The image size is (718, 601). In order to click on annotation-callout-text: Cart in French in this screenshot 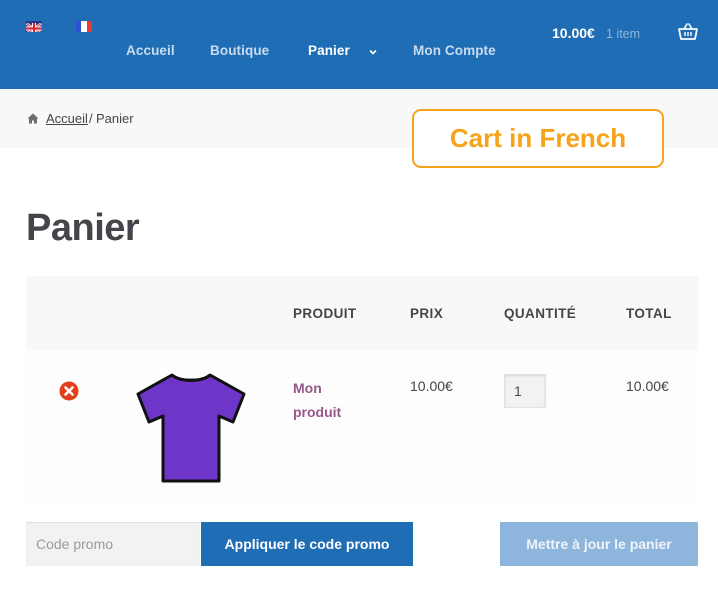, I will do `click(538, 138)`.